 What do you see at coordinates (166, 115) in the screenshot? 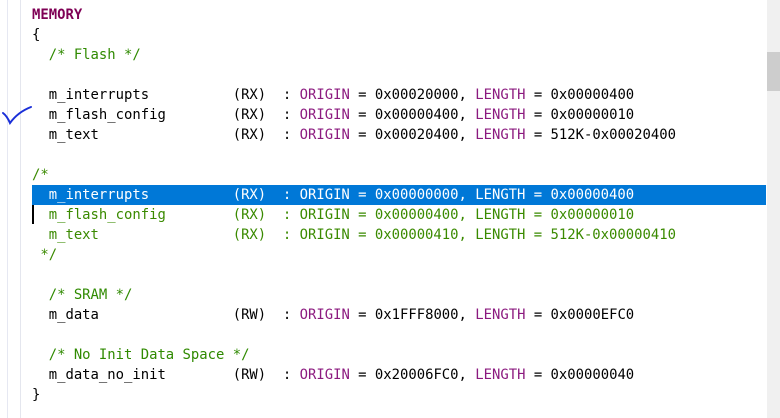
I see `code-token: m_flash_config (RX) :` at bounding box center [166, 115].